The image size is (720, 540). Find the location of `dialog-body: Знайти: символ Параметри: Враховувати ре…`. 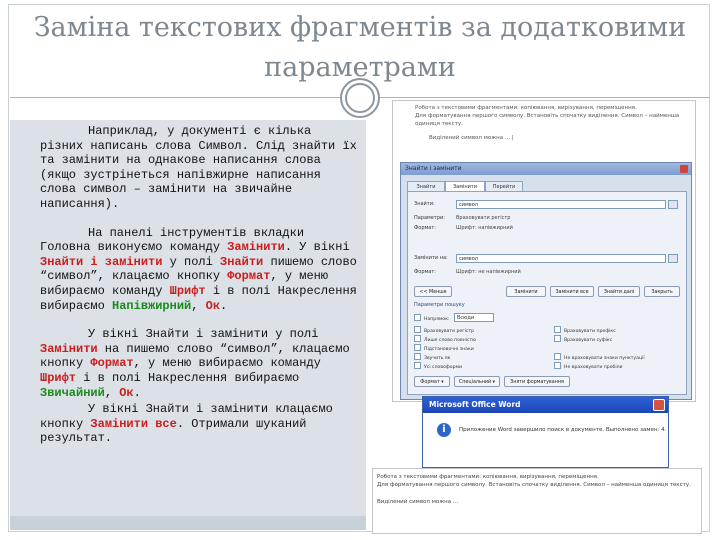

dialog-body: Знайти: символ Параметри: Враховувати ре… is located at coordinates (547, 293).